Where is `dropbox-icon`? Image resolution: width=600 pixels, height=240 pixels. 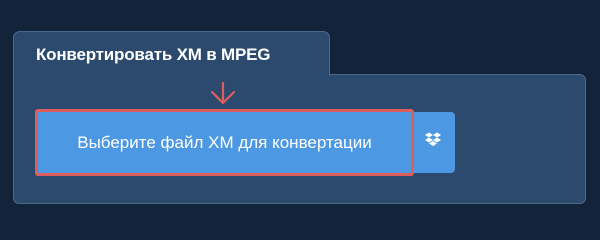 dropbox-icon is located at coordinates (433, 142).